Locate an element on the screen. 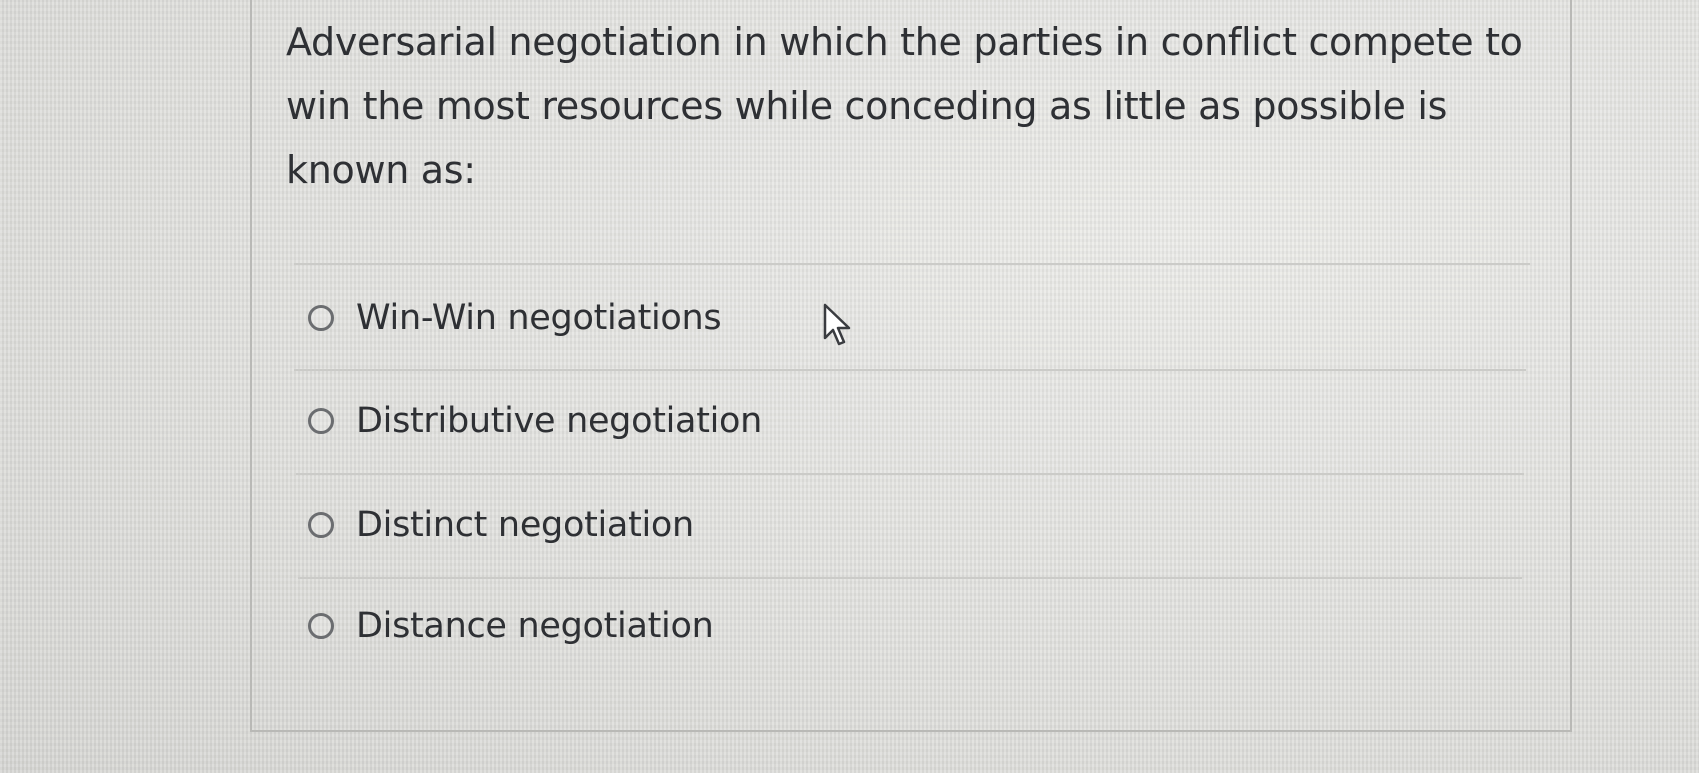 The height and width of the screenshot is (773, 1699). answer-label: Distance negotiation is located at coordinates (535, 626).